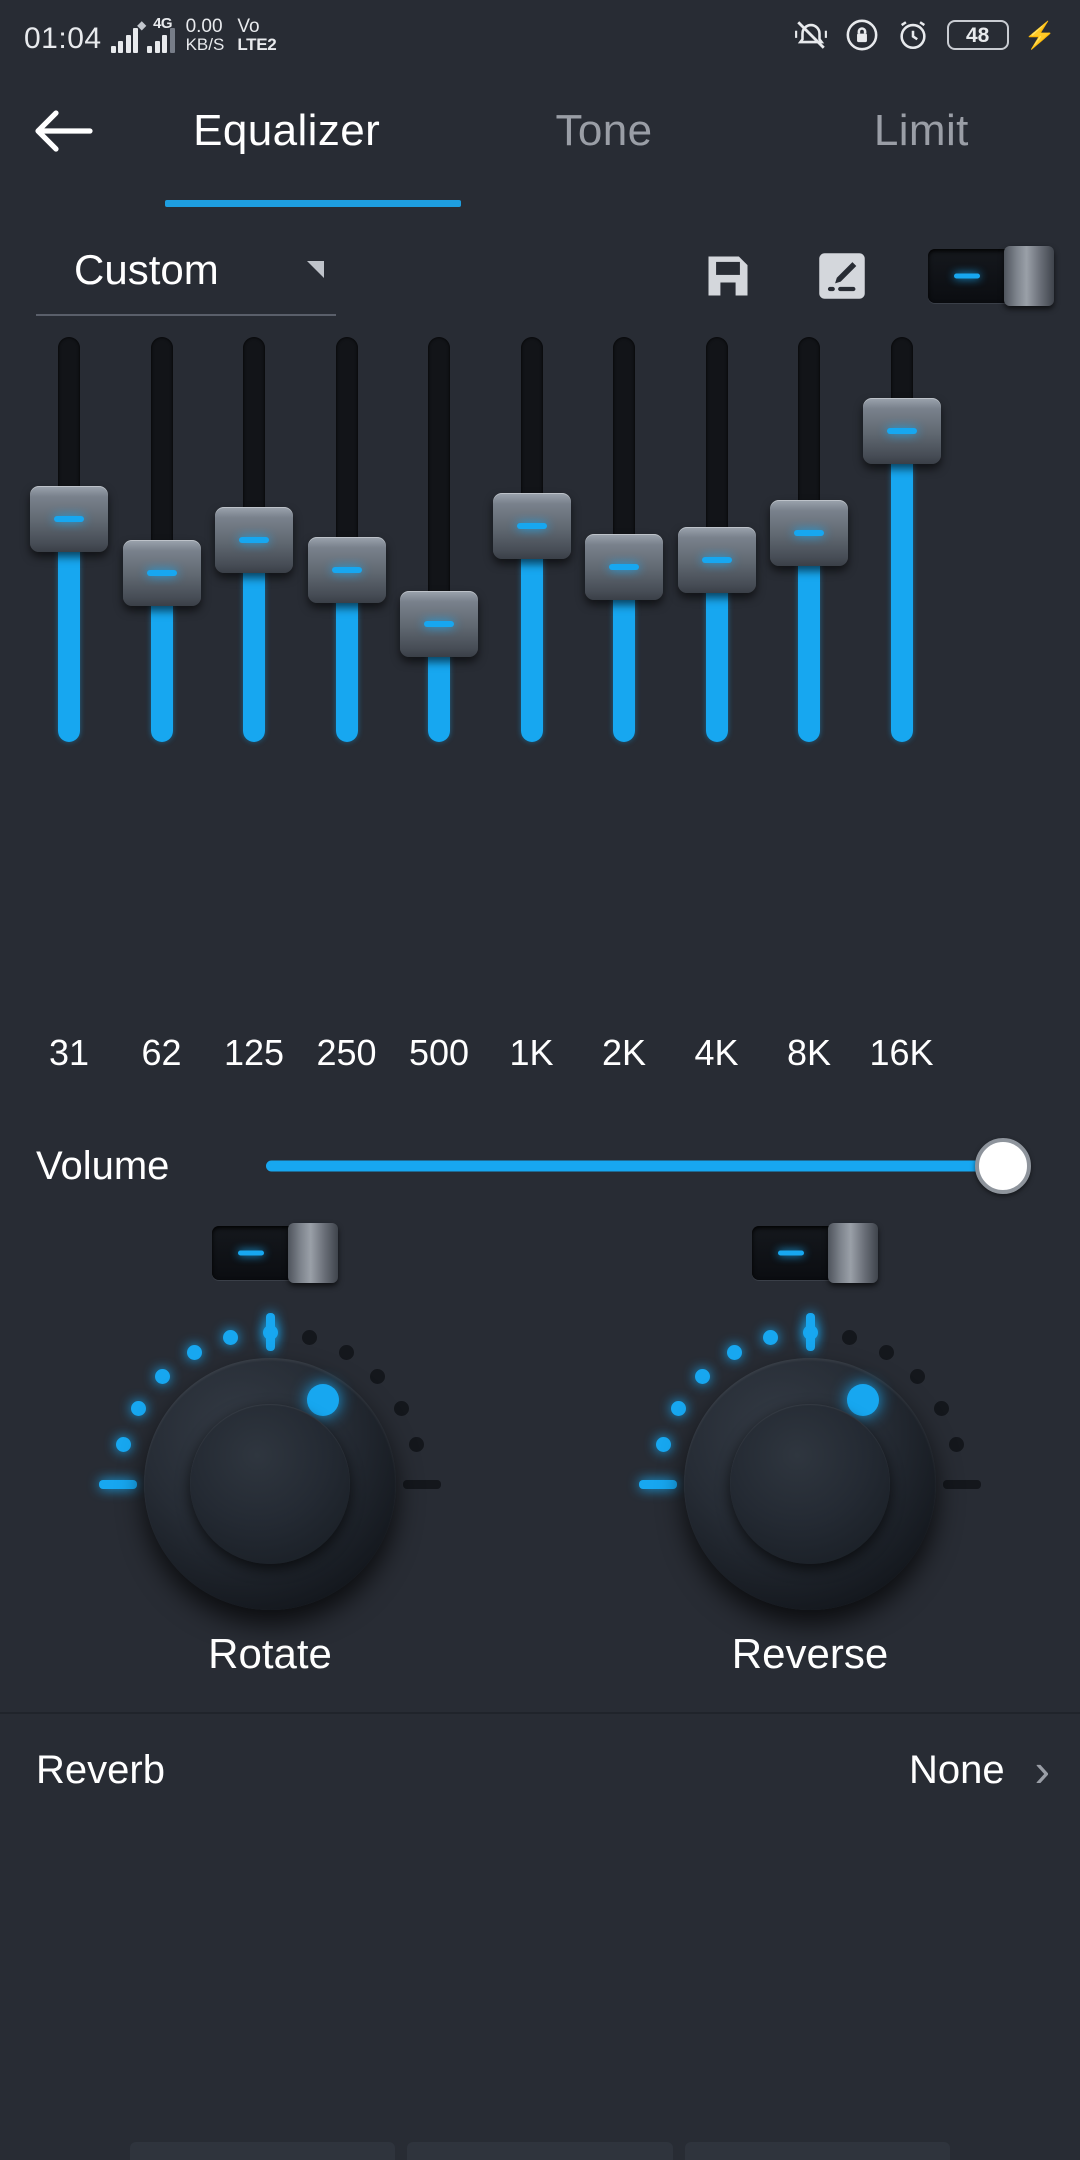 This screenshot has width=1080, height=2160. I want to click on eq-band-label: 31, so click(69, 1052).